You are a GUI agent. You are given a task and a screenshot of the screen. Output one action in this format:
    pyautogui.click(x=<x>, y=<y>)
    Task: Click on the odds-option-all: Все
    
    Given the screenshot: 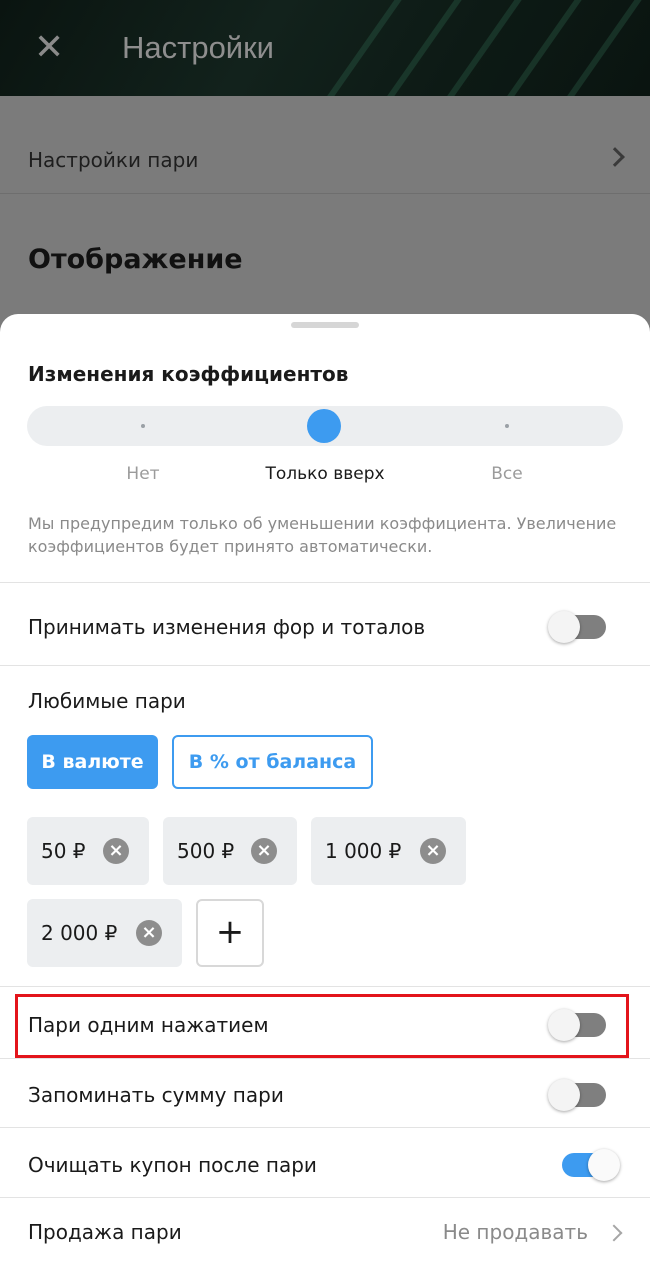 What is the action you would take?
    pyautogui.click(x=507, y=474)
    